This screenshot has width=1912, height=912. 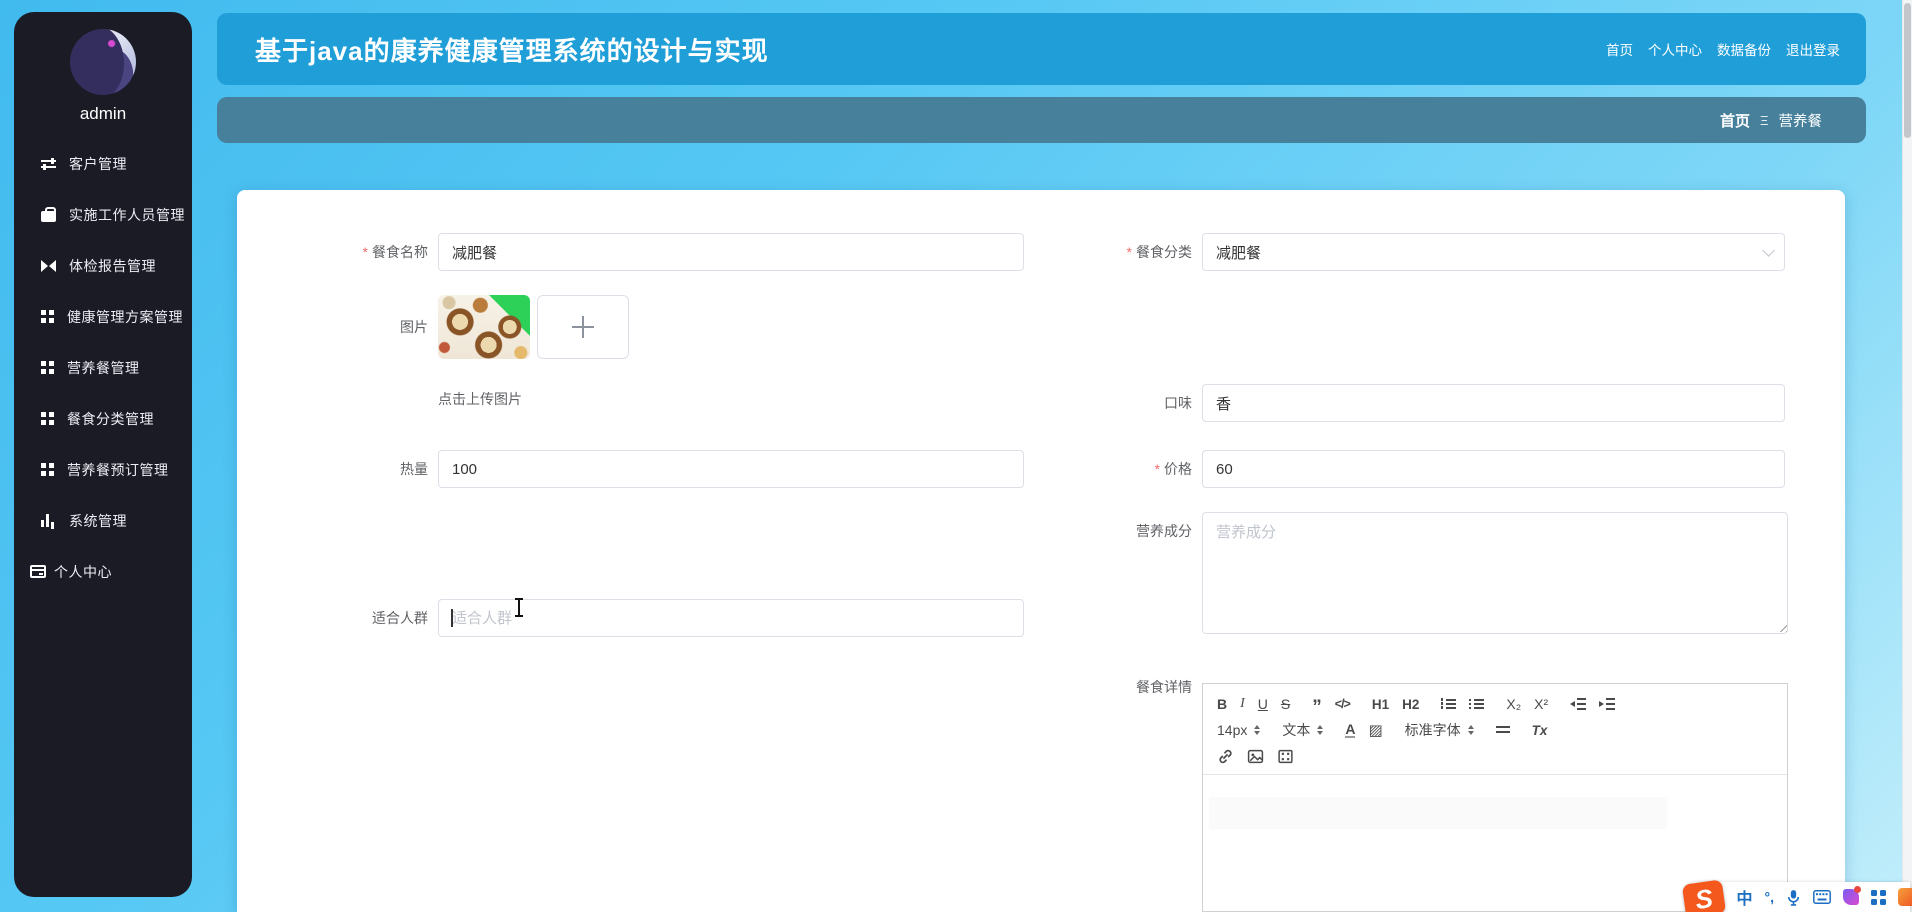 I want to click on font-family-select: 标准字体, so click(x=1439, y=730).